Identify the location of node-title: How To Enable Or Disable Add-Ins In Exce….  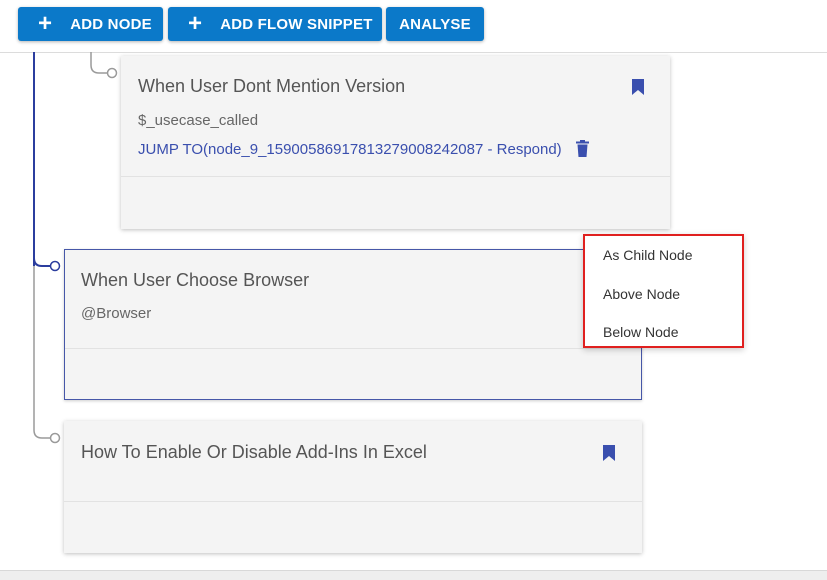
(254, 452).